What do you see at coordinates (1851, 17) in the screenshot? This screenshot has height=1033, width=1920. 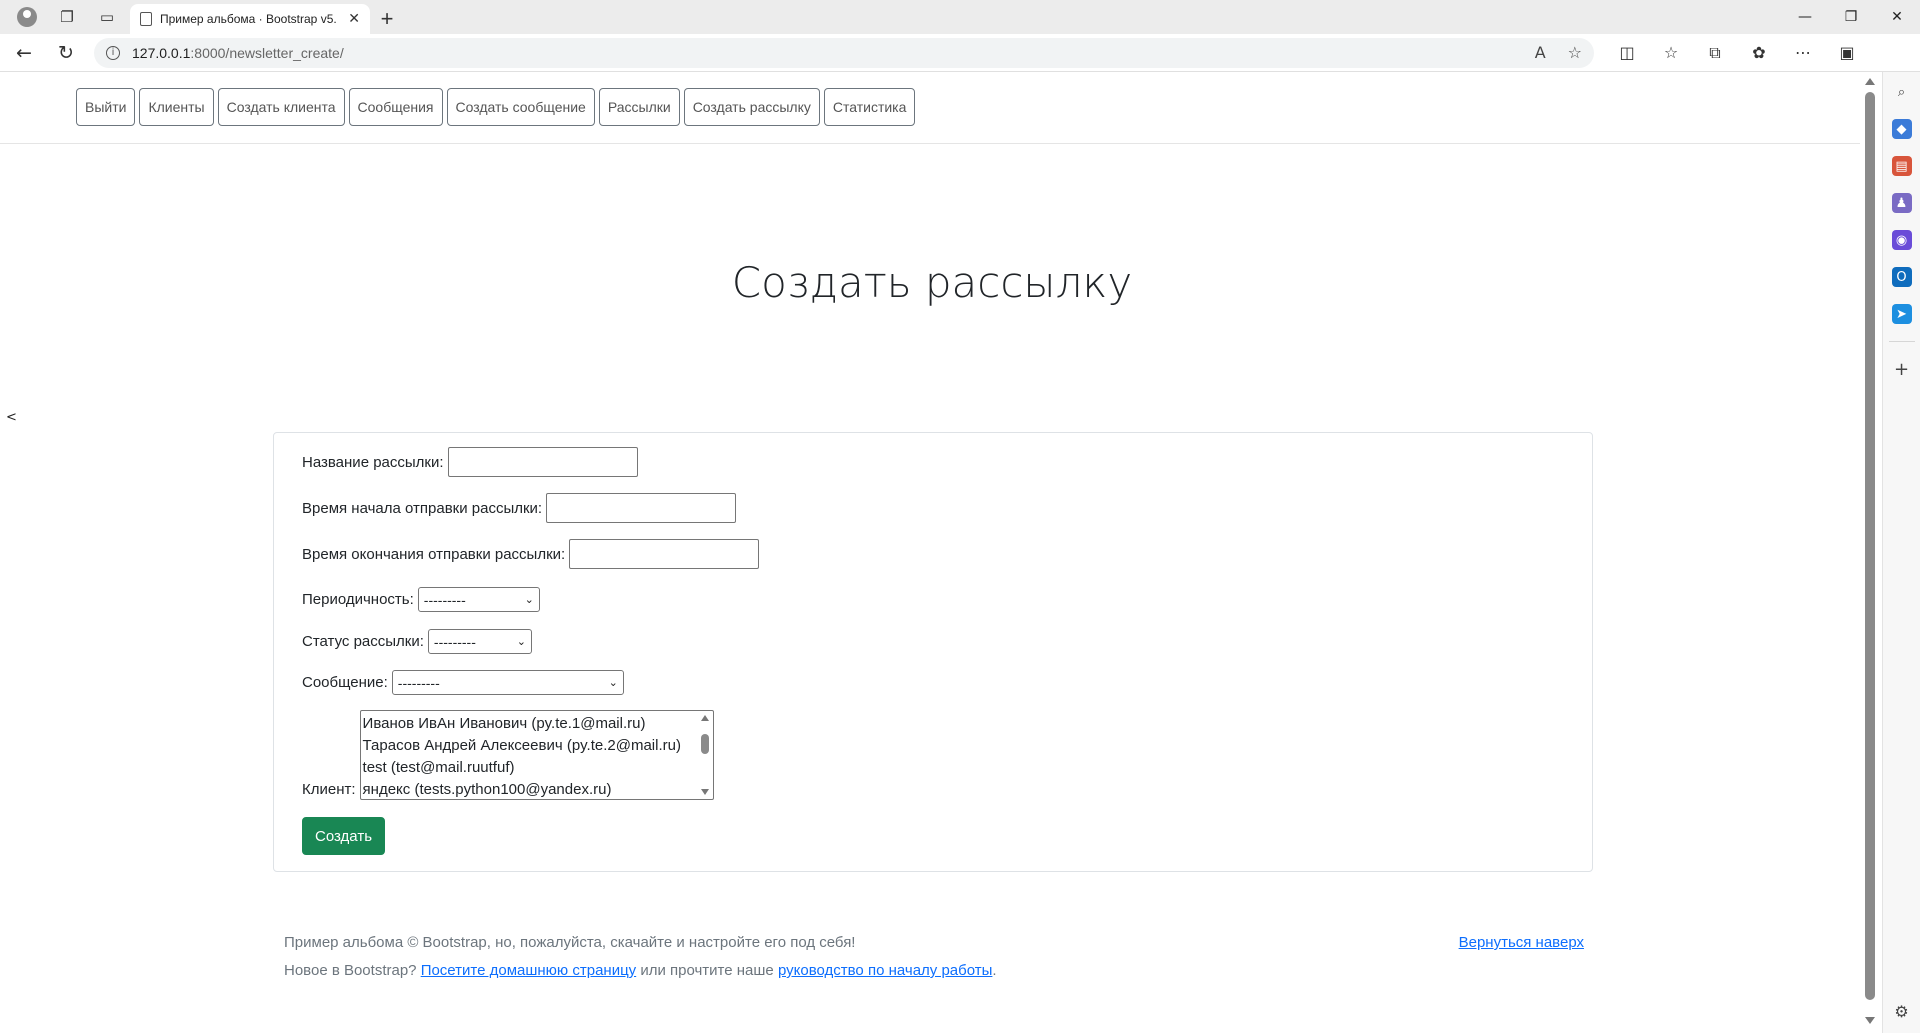 I see `restore-icon: ❐` at bounding box center [1851, 17].